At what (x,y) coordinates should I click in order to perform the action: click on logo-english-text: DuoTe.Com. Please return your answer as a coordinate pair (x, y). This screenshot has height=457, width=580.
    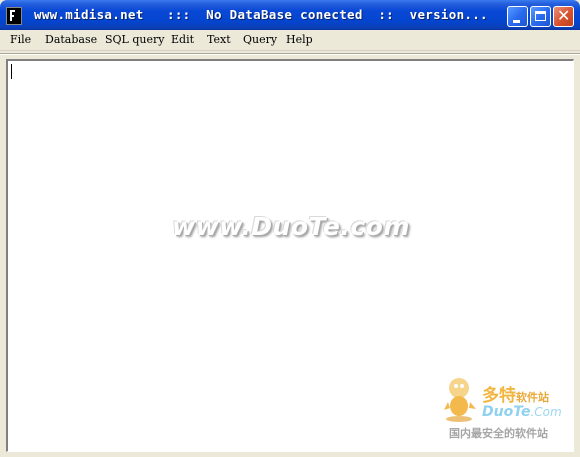
    Looking at the image, I should click on (522, 412).